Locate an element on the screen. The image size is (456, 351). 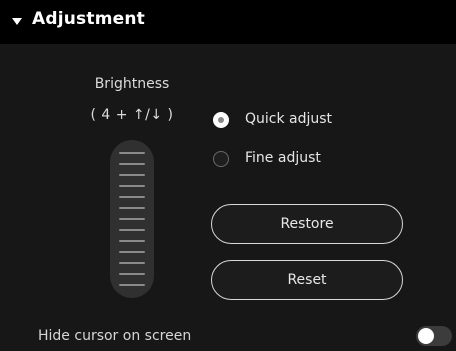
hide-cursor-label: Hide cursor on screen is located at coordinates (115, 336).